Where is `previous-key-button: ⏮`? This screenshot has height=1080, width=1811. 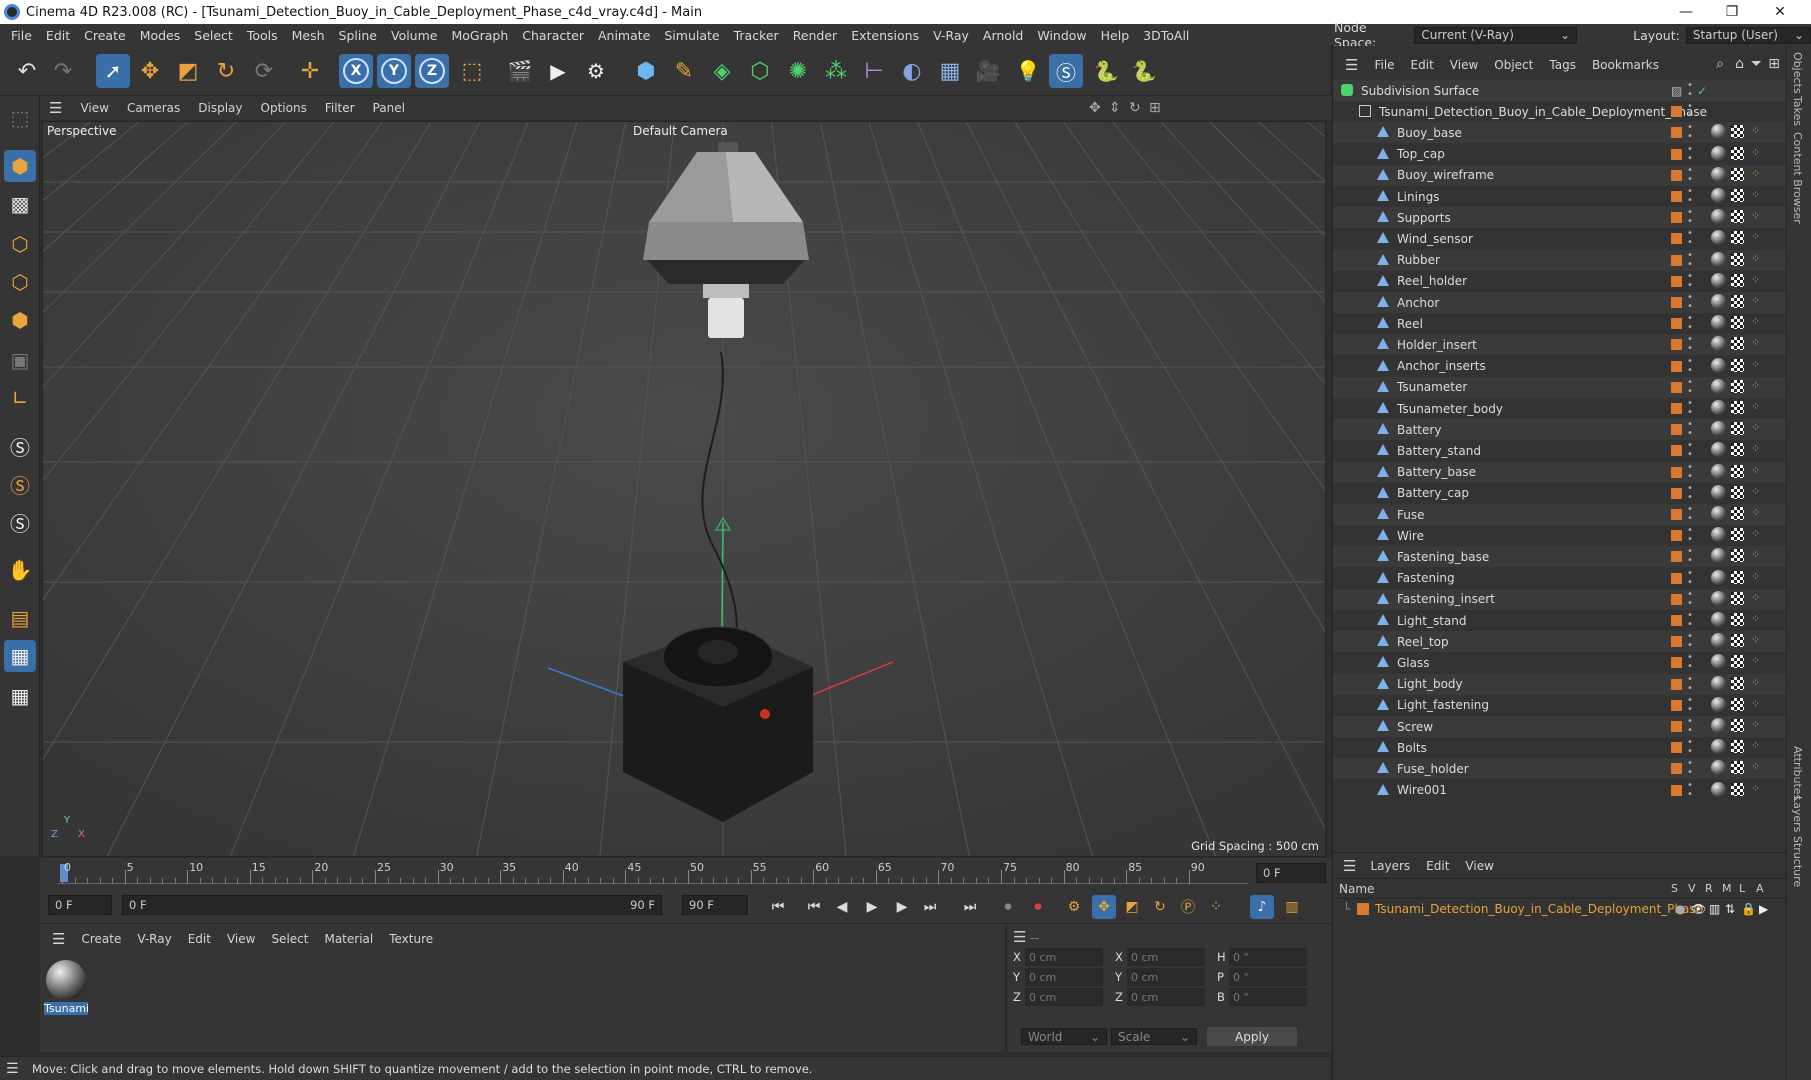 previous-key-button: ⏮ is located at coordinates (814, 907).